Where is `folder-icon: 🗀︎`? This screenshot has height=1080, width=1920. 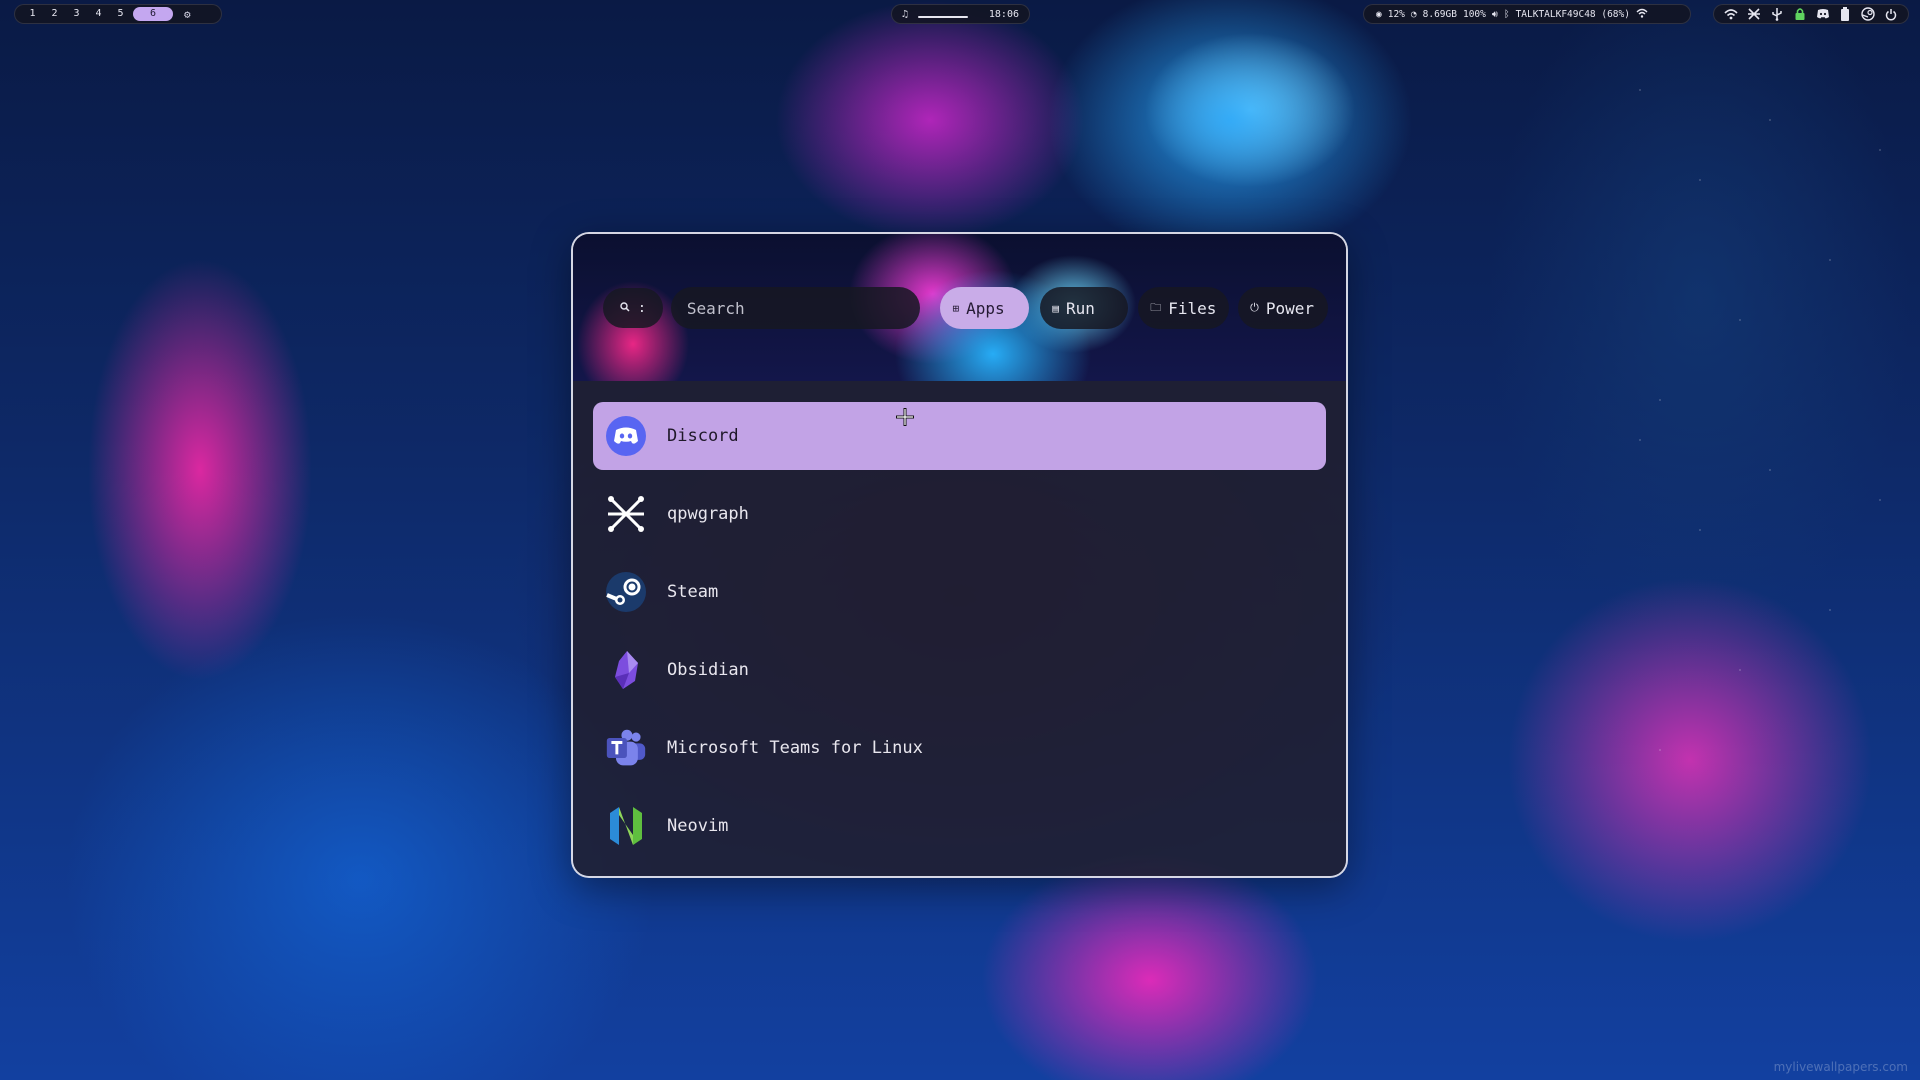
folder-icon: 🗀︎ is located at coordinates (1156, 307).